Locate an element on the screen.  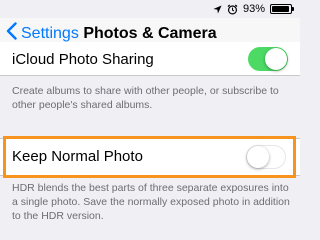
icloud-photo-sharing-row: iCloud Photo Sharing is located at coordinates (150, 59).